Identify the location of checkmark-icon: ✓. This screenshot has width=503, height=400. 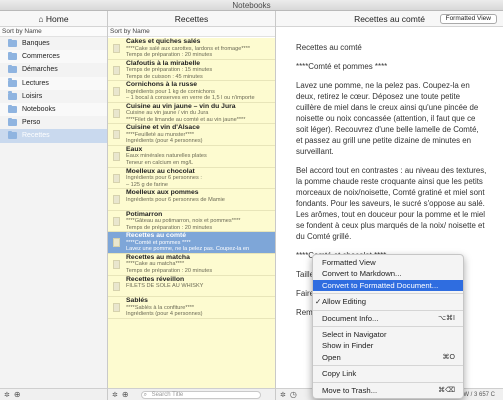
(318, 302).